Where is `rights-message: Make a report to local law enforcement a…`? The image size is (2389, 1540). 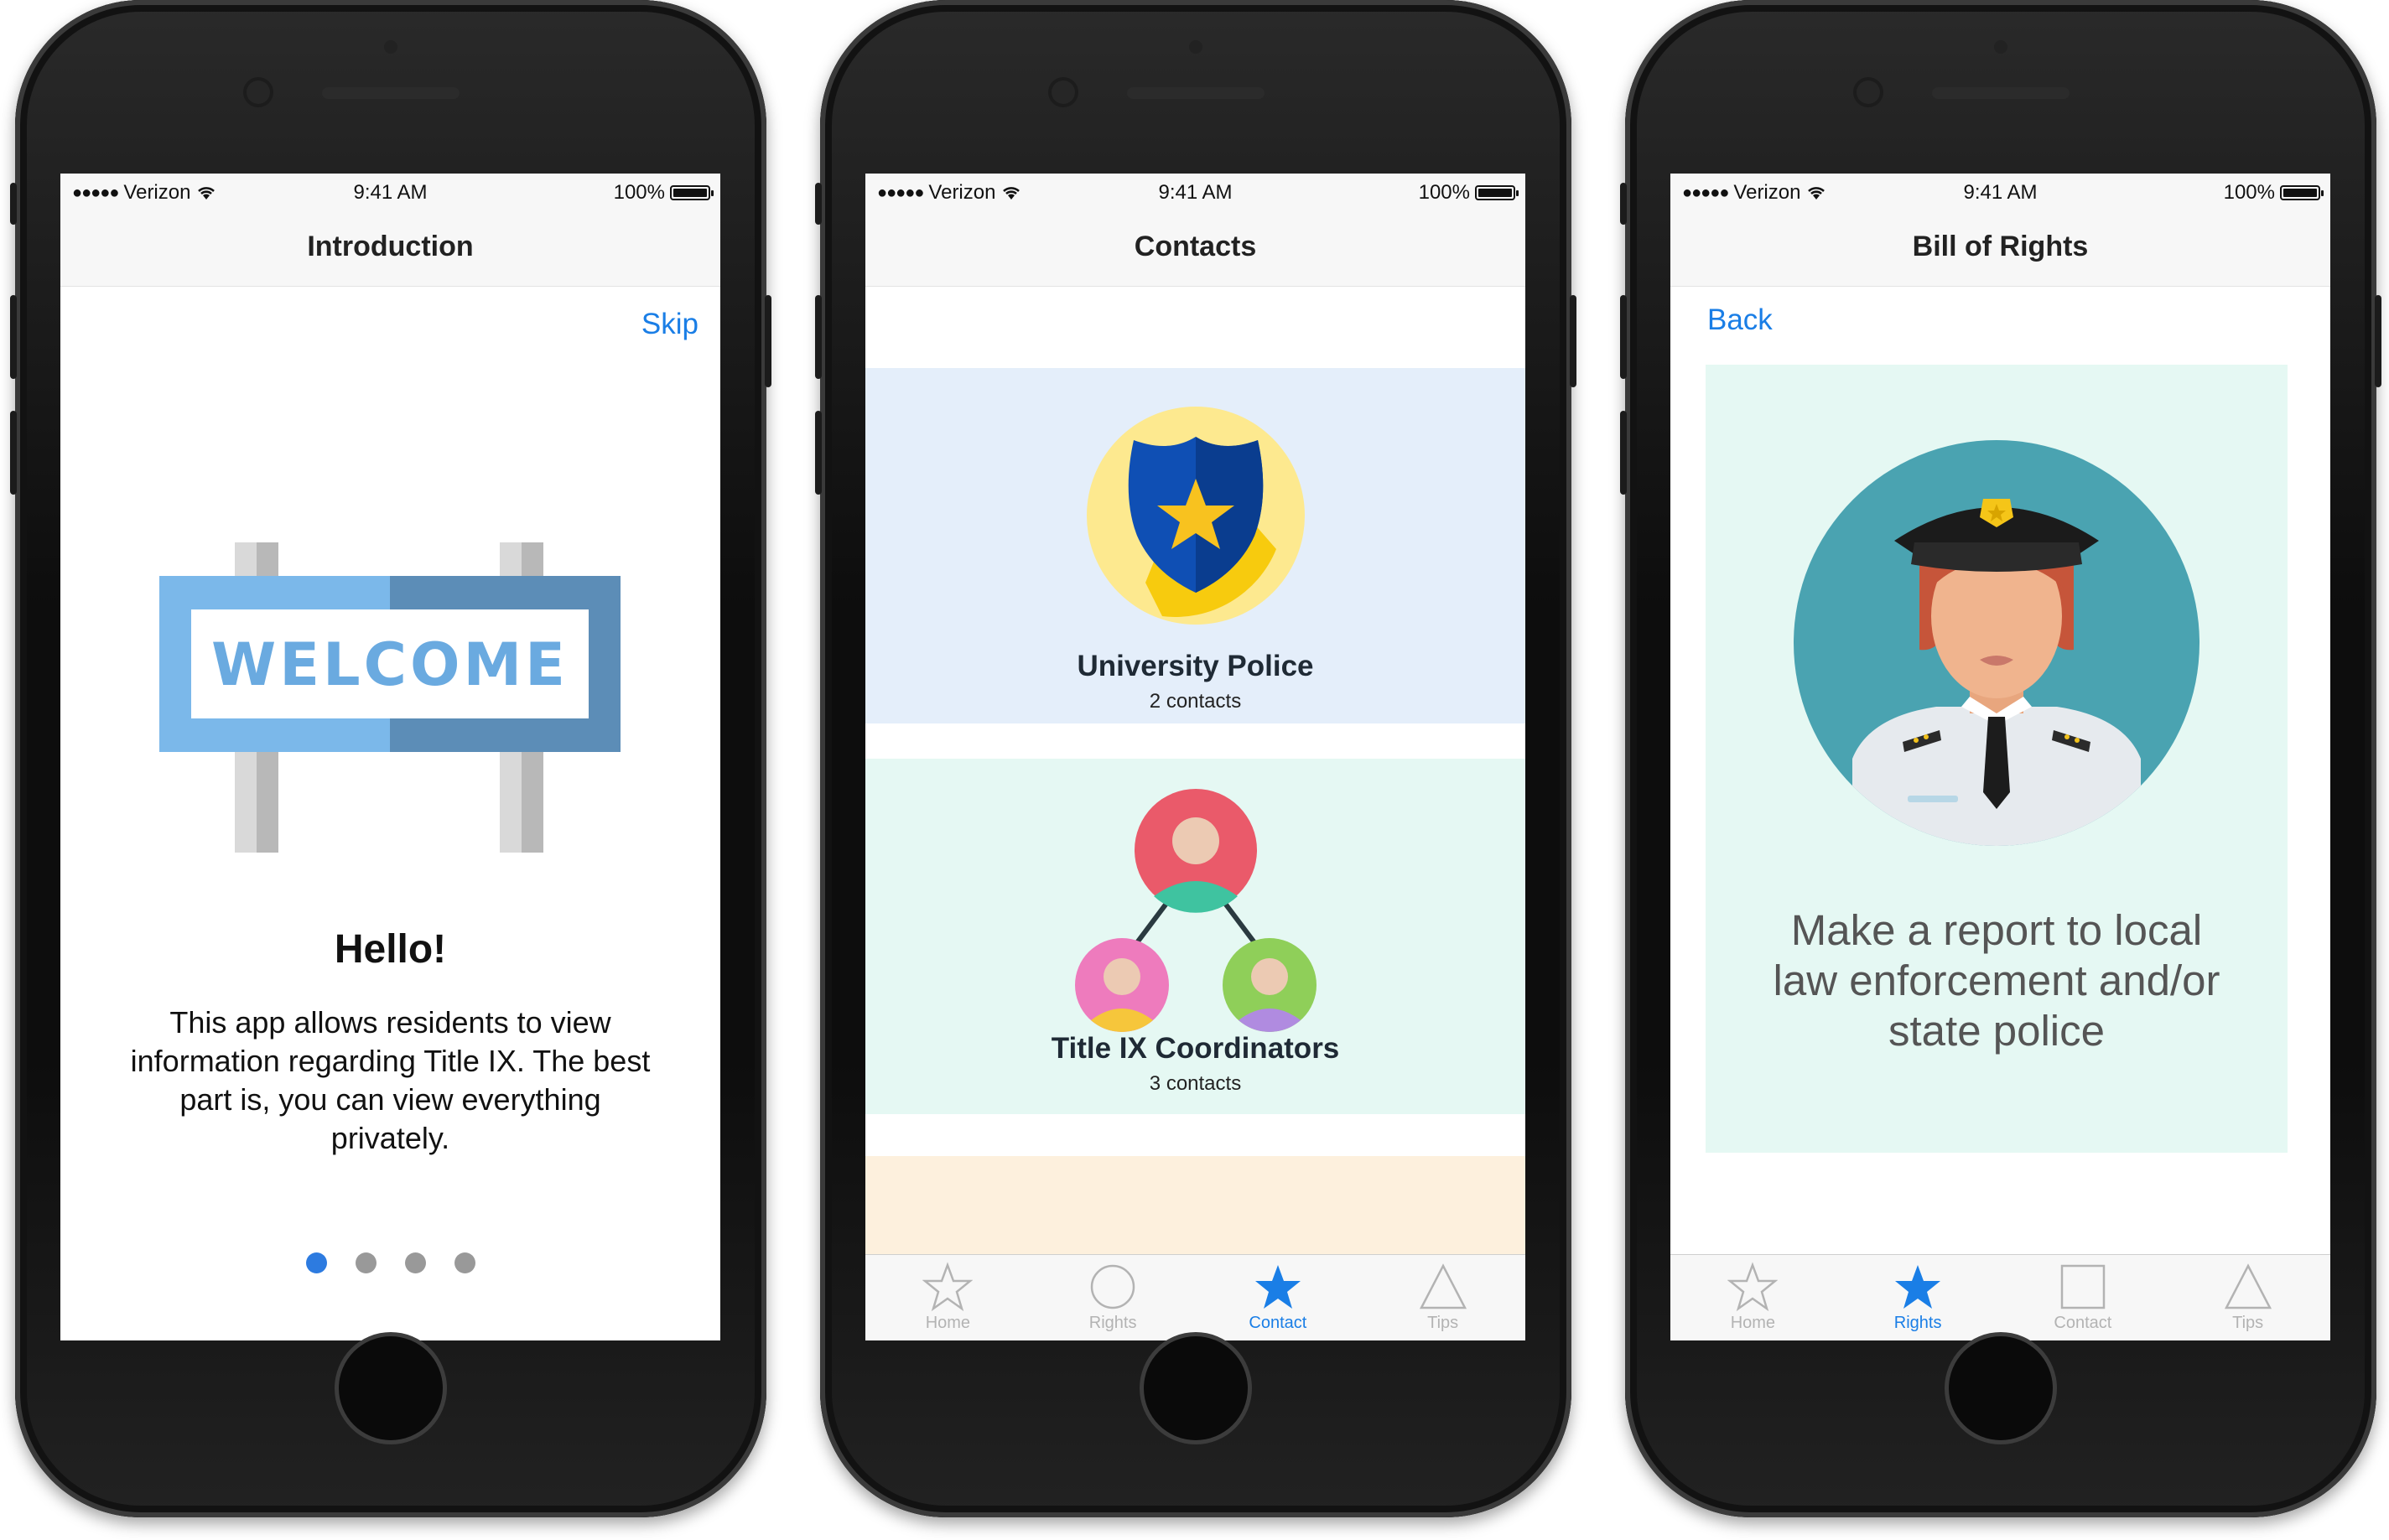
rights-message: Make a report to local law enforcement a… is located at coordinates (1996, 980).